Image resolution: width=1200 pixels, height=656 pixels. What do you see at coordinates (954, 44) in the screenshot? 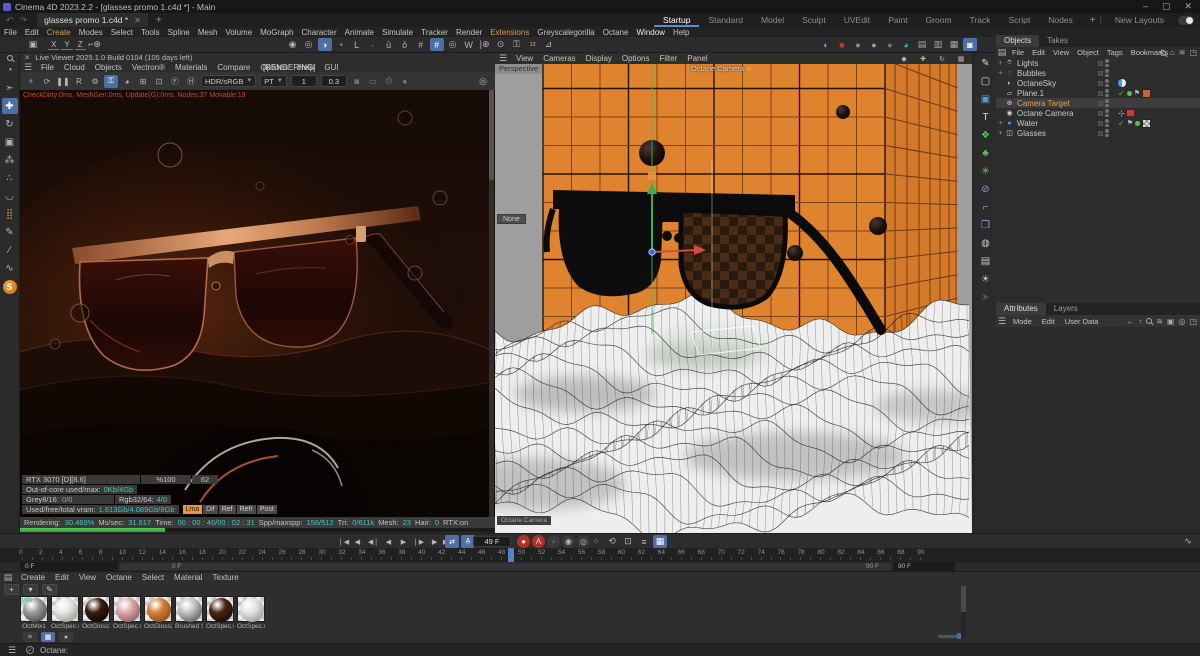
I see `render-monitor-icon: ▦` at bounding box center [954, 44].